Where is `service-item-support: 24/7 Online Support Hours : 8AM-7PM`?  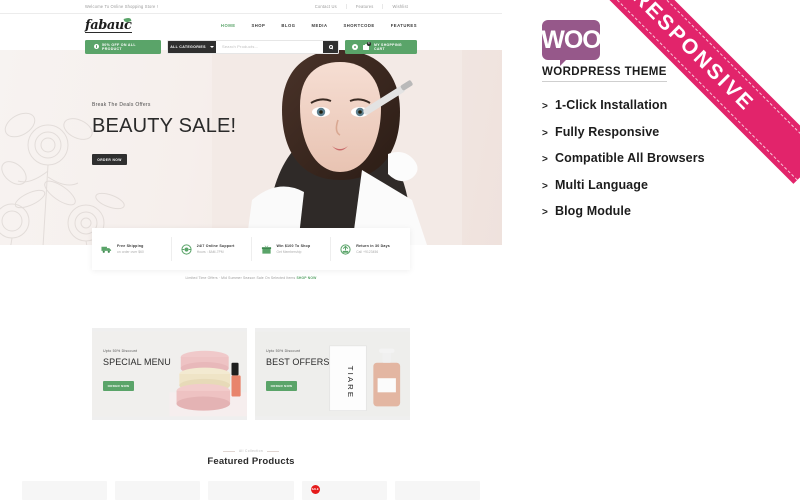
service-item-support: 24/7 Online Support Hours : 8AM-7PM is located at coordinates (212, 249).